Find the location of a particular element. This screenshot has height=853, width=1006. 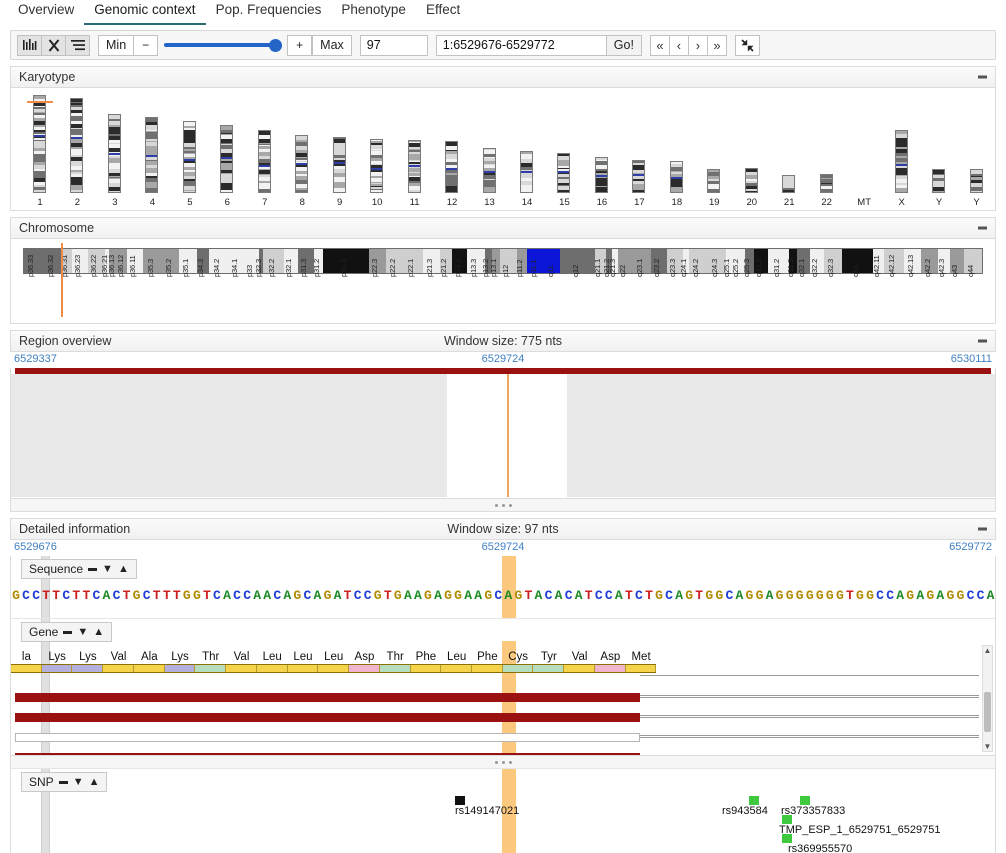

zoom-slider is located at coordinates (223, 45).